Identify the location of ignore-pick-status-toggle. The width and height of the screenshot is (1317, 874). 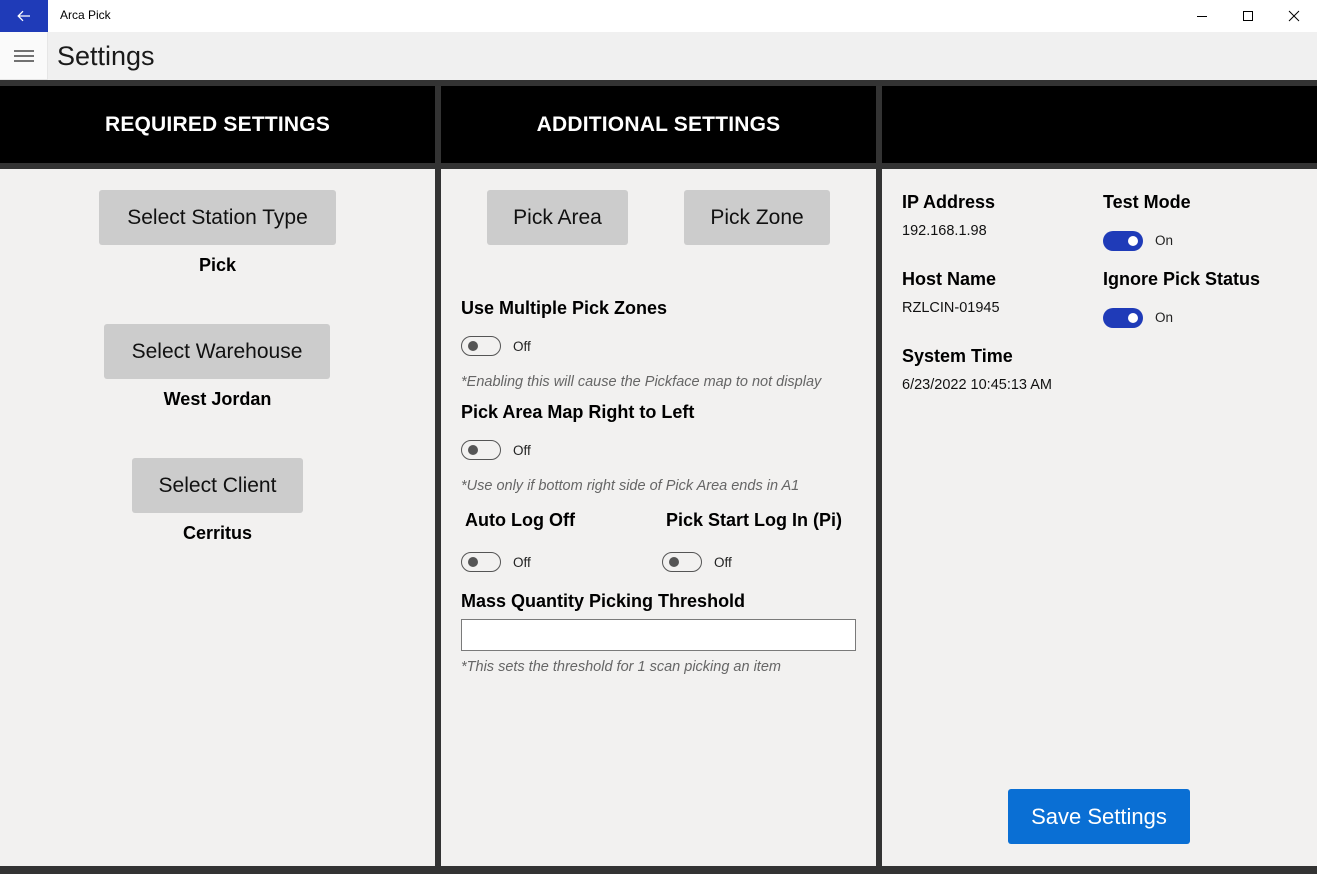
(1123, 318).